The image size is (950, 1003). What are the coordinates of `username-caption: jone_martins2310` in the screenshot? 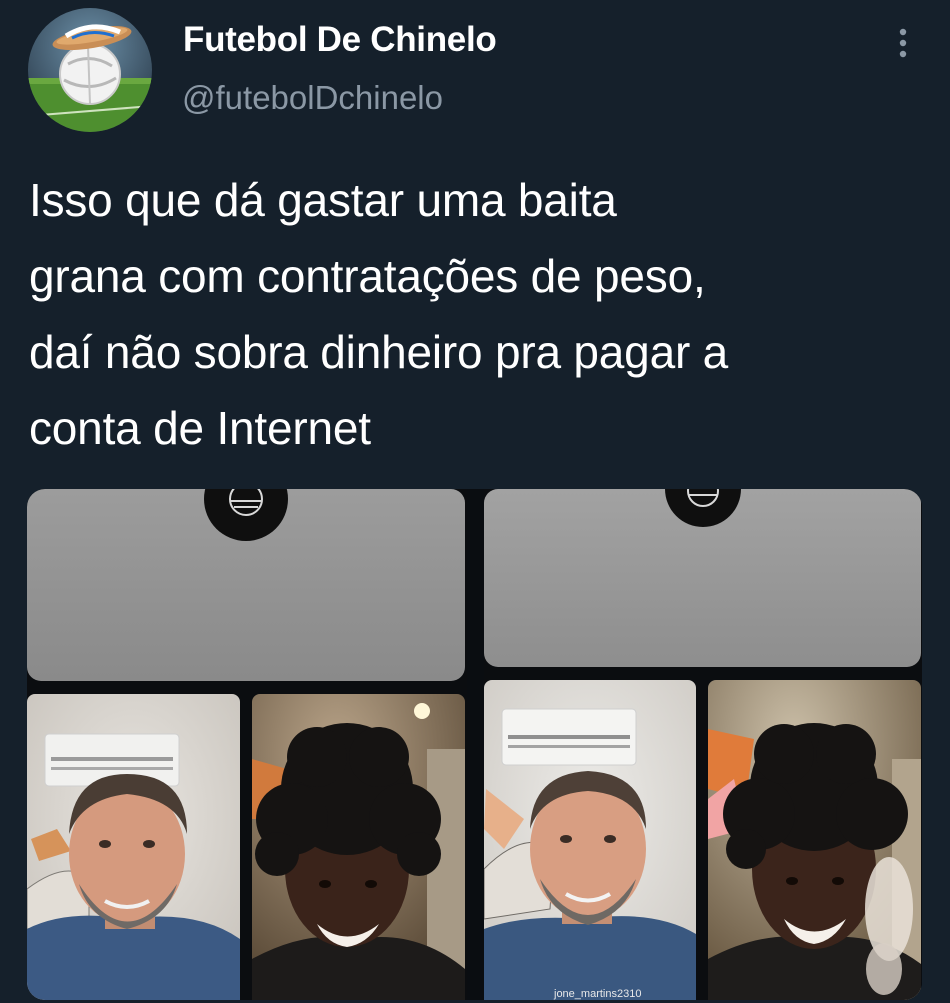 It's located at (597, 994).